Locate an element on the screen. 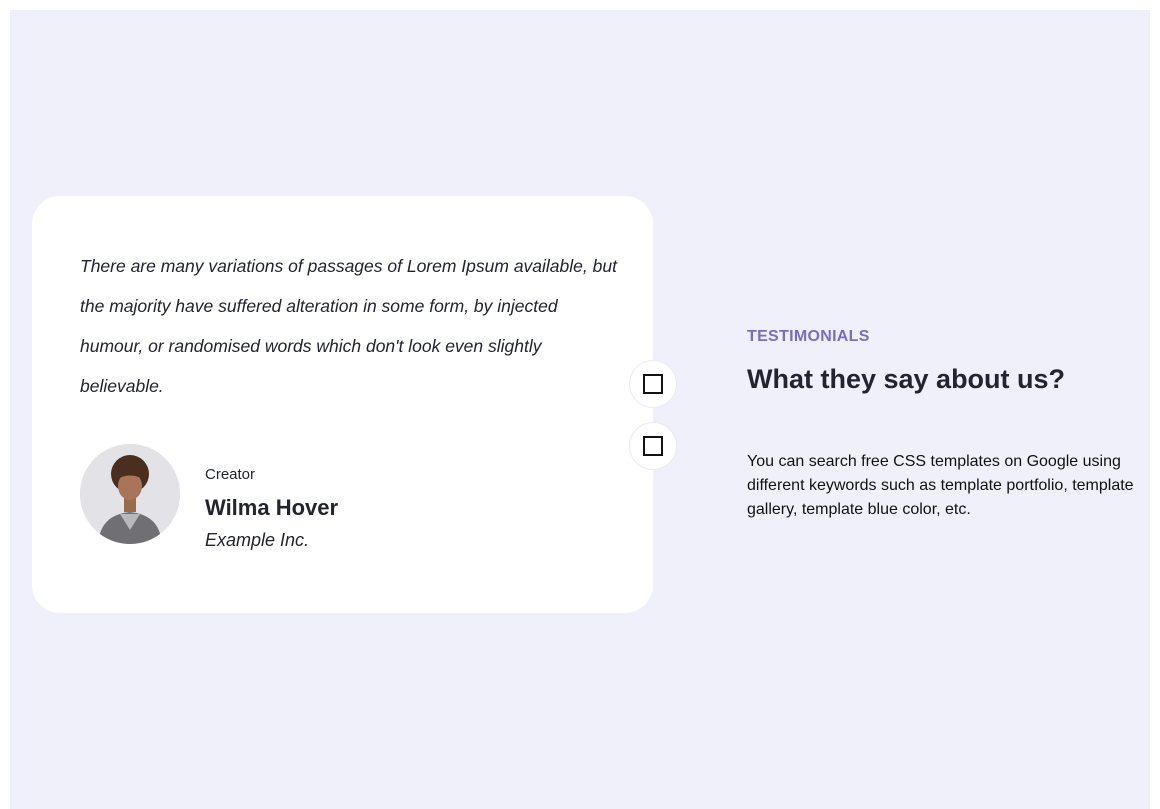 Image resolution: width=1160 pixels, height=809 pixels. author-role: Creator is located at coordinates (230, 474).